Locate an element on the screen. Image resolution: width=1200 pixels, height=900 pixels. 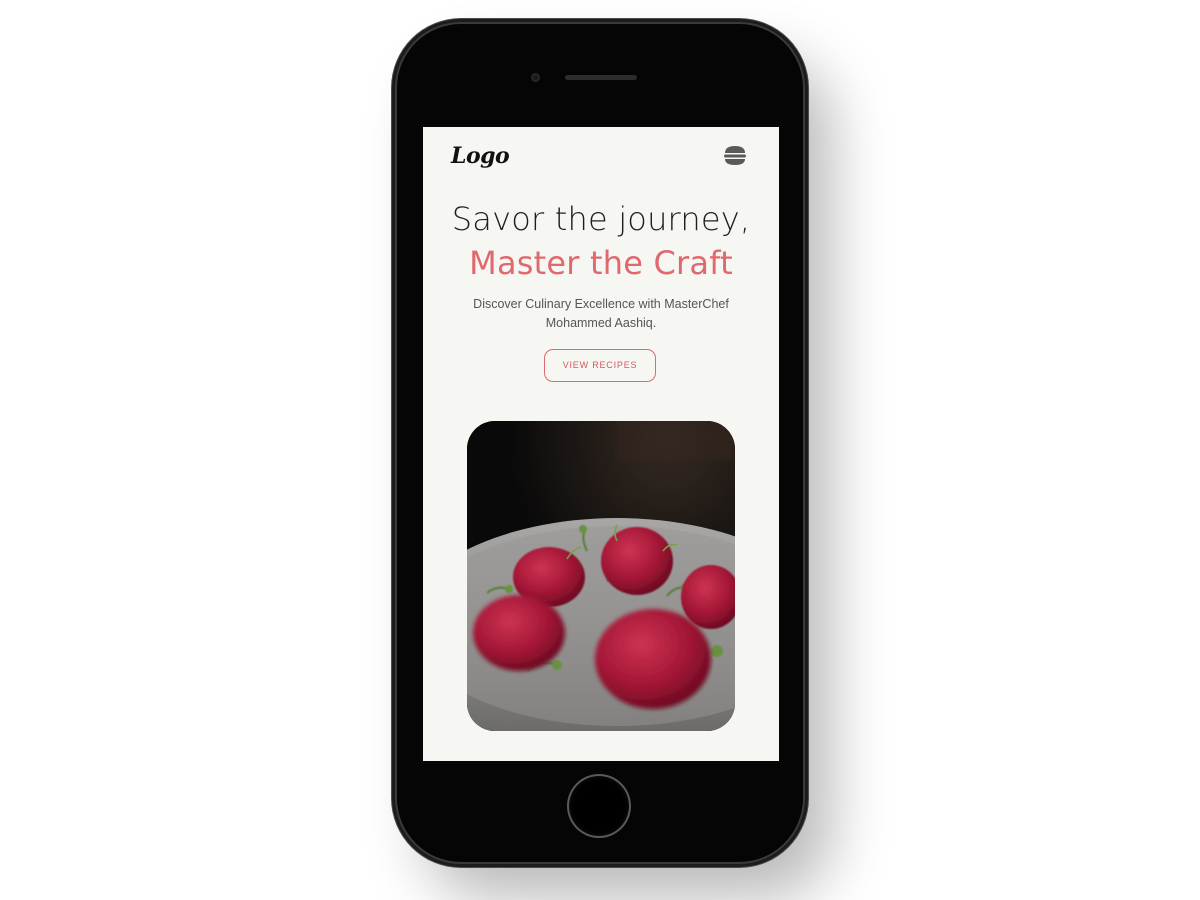
home-button is located at coordinates (599, 806).